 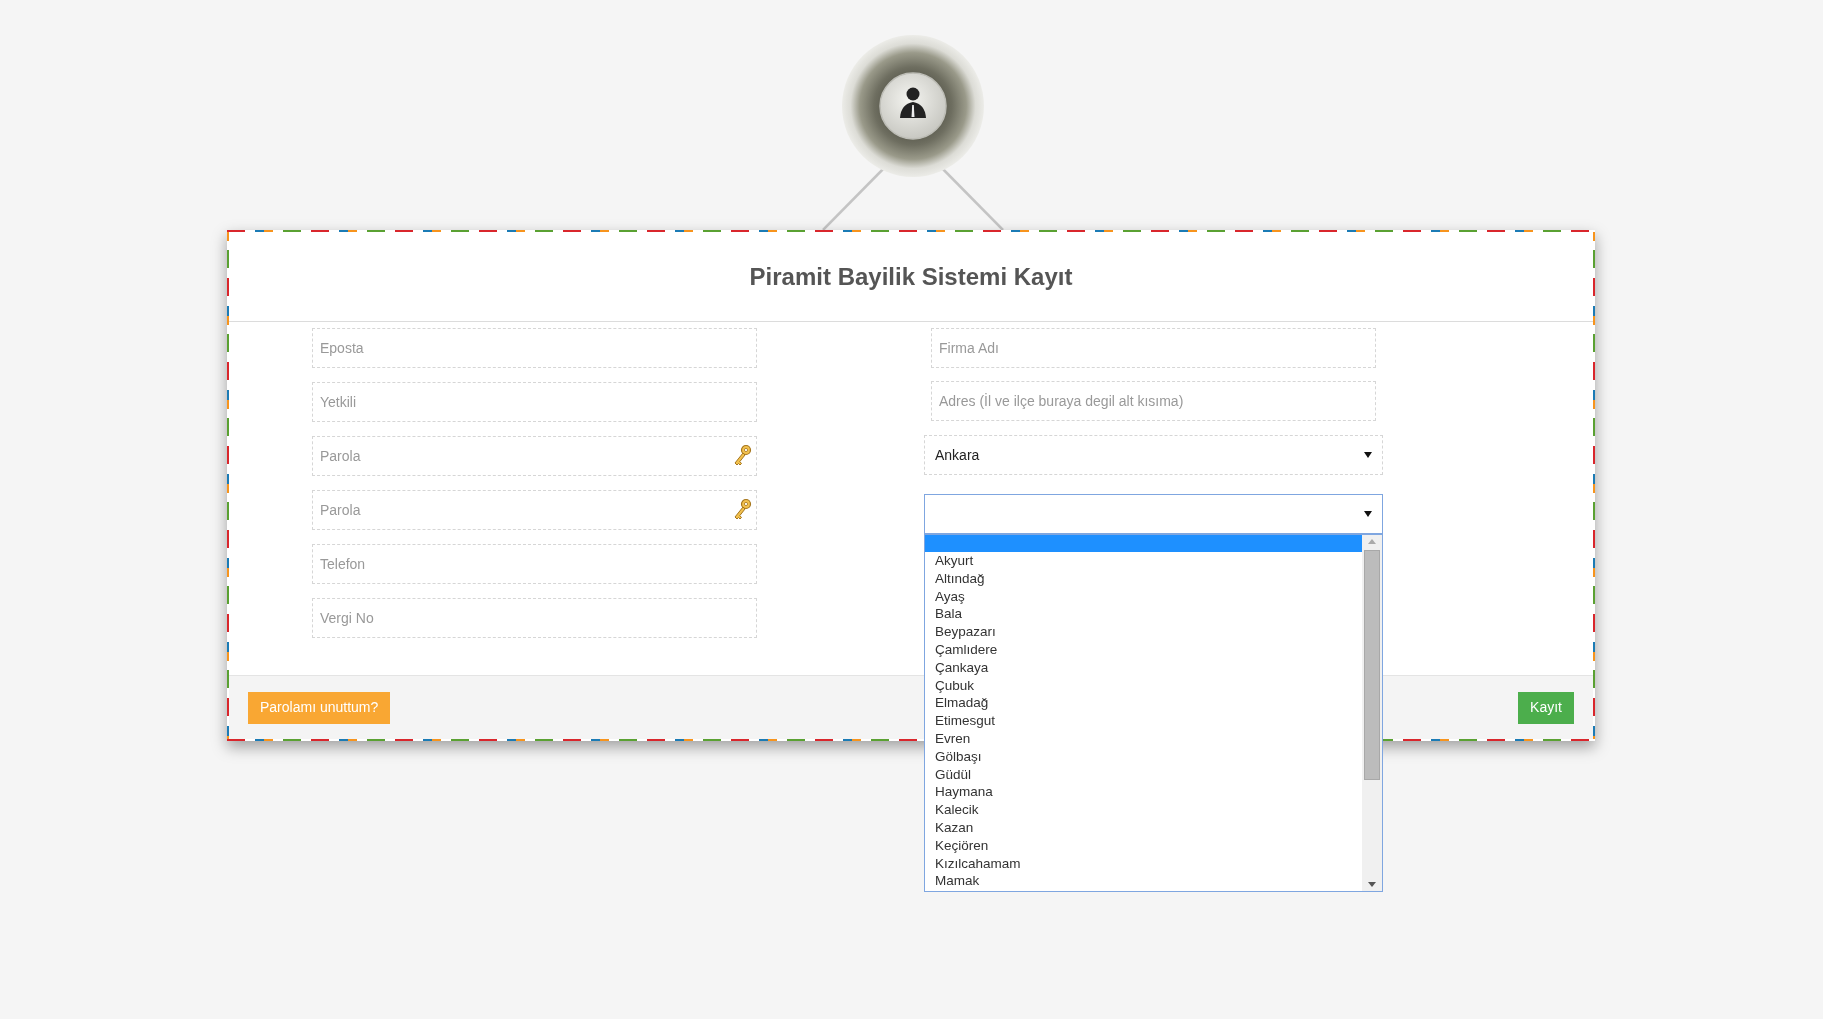 What do you see at coordinates (1372, 884) in the screenshot?
I see `scroll-down-arrow-icon` at bounding box center [1372, 884].